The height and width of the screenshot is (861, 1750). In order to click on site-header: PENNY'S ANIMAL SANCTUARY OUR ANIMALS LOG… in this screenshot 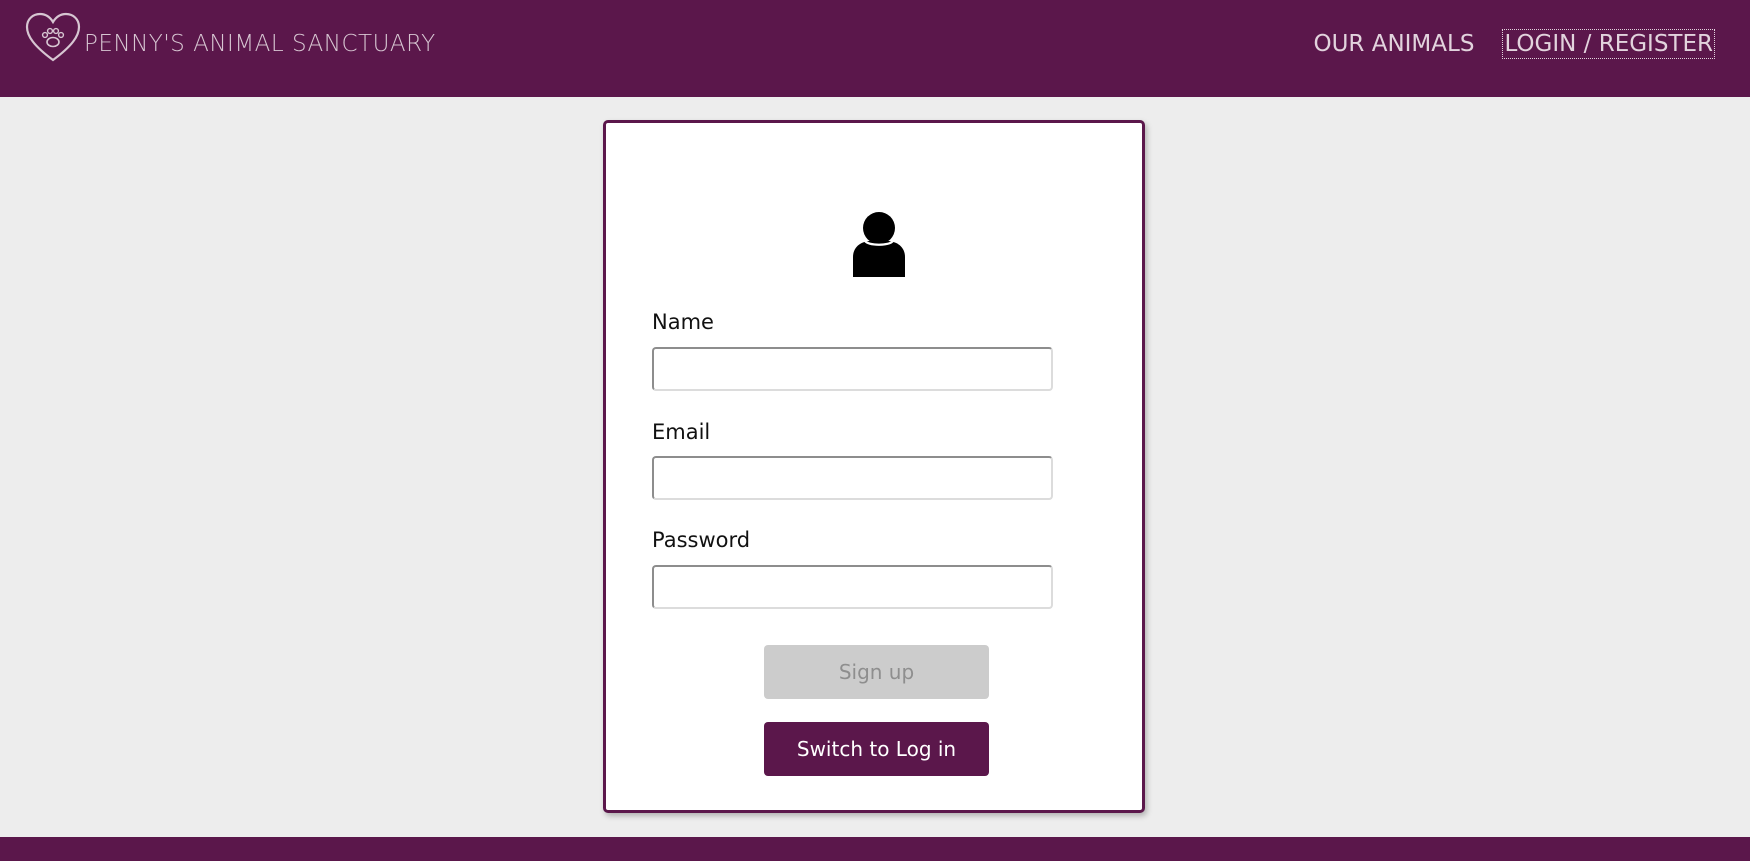, I will do `click(875, 48)`.